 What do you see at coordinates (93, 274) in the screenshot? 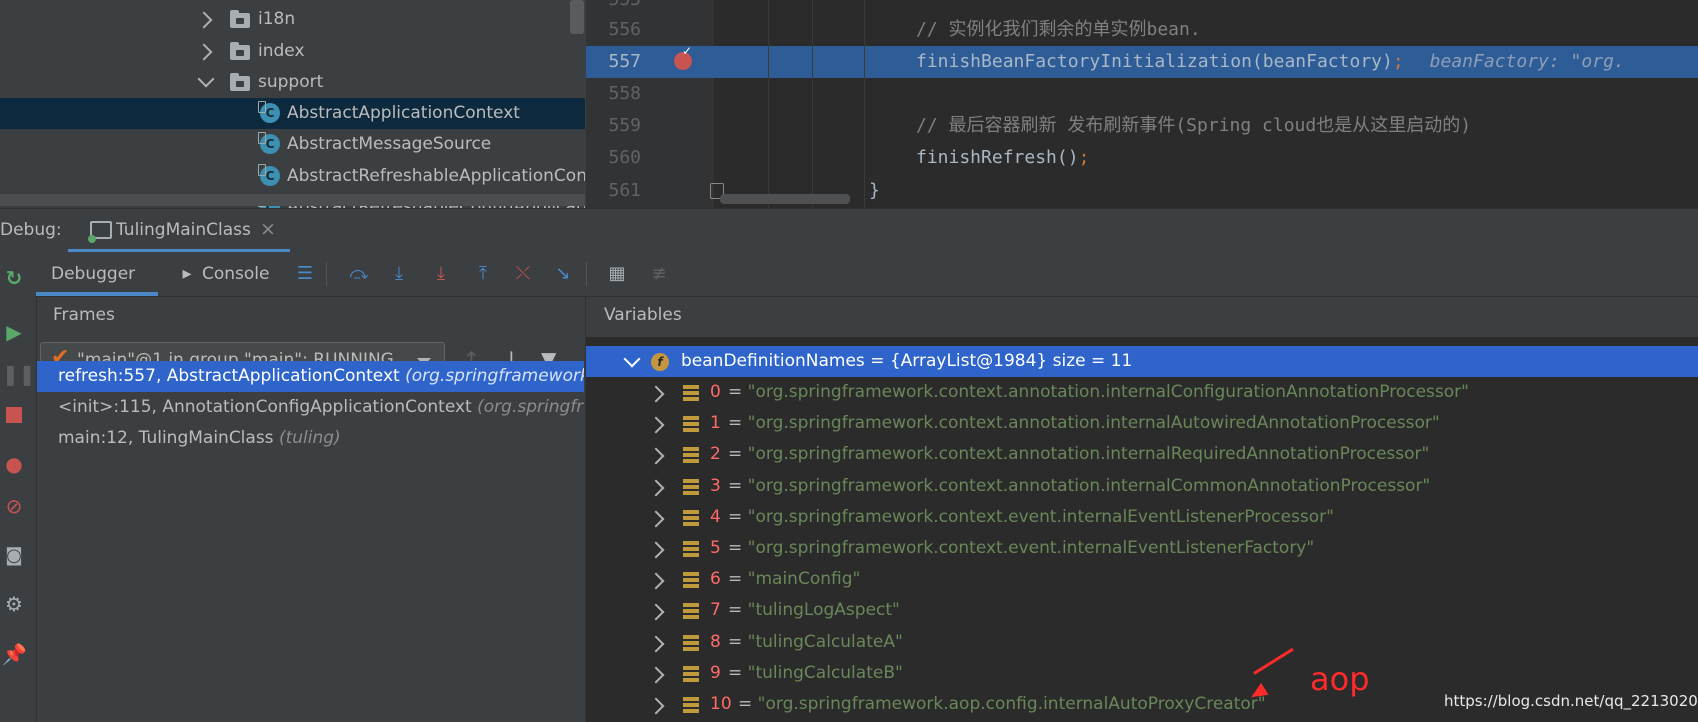
I see `tab-debugger: Debugger` at bounding box center [93, 274].